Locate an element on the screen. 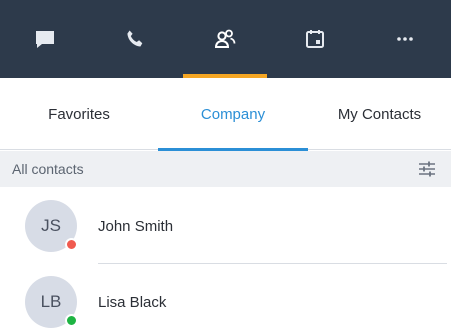 The width and height of the screenshot is (451, 336). section-title: All contacts is located at coordinates (48, 169).